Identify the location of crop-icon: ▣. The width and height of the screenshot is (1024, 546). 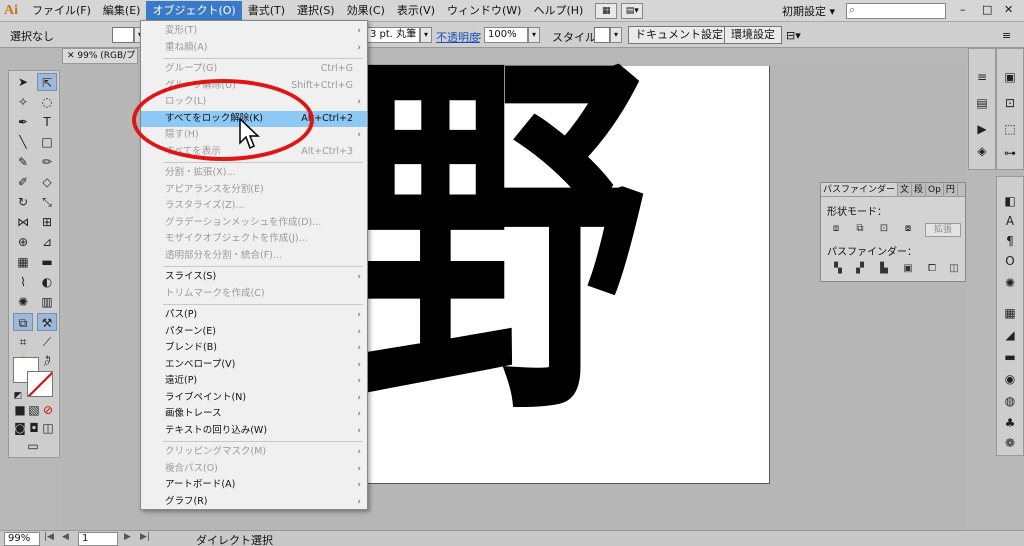
(908, 269).